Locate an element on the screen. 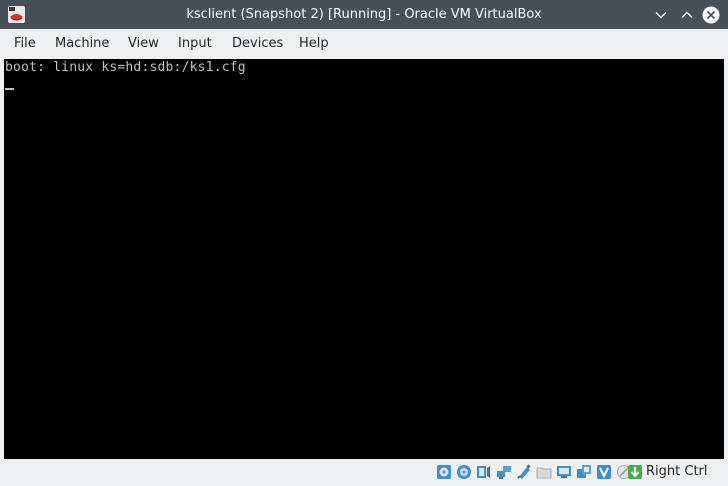  usb-icon is located at coordinates (524, 472).